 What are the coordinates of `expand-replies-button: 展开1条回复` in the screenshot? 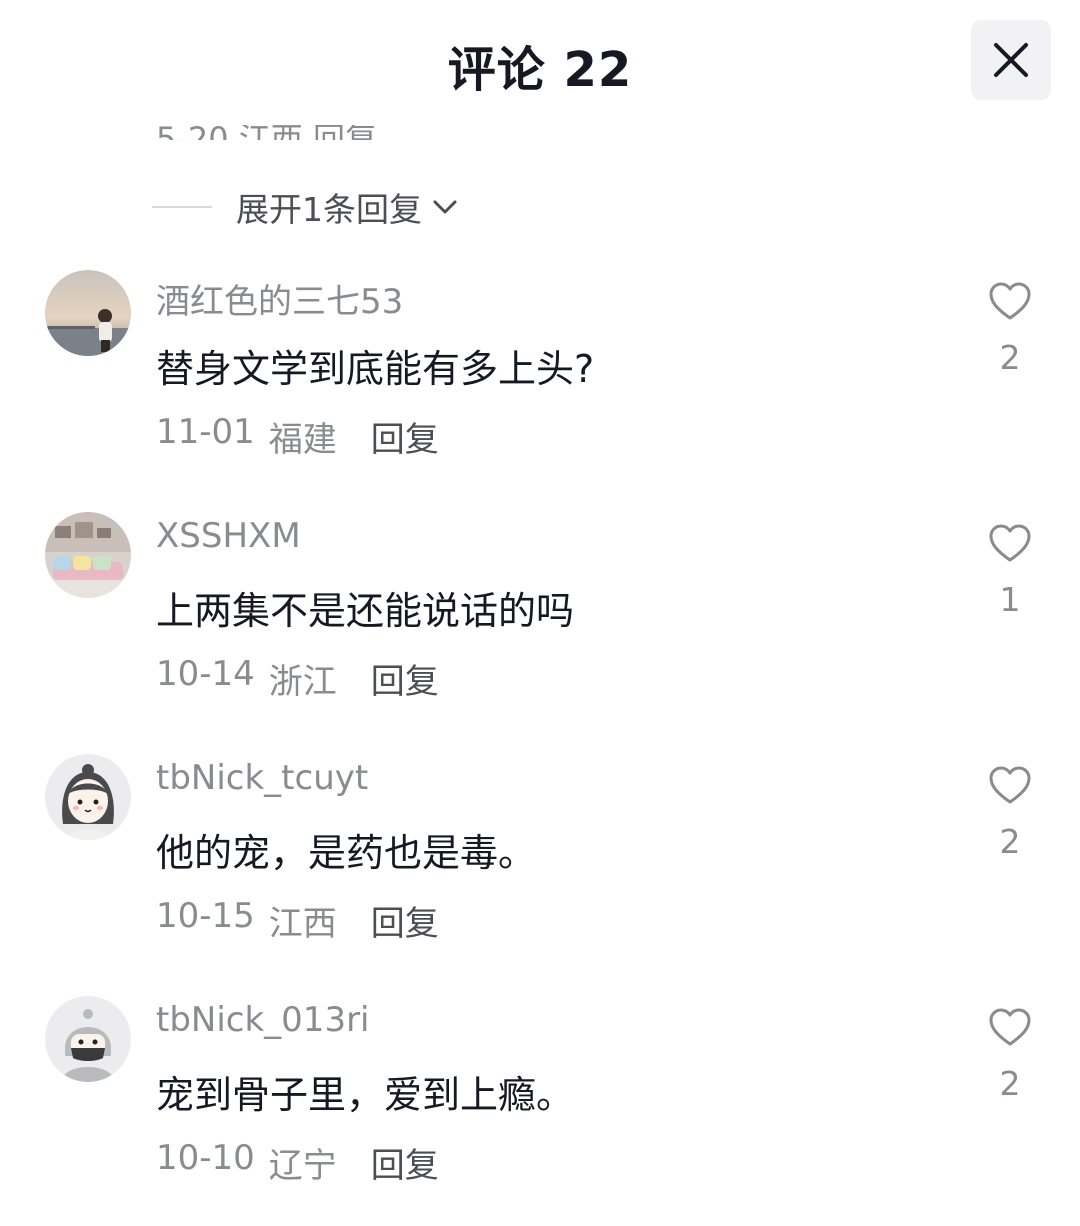 It's located at (305, 207).